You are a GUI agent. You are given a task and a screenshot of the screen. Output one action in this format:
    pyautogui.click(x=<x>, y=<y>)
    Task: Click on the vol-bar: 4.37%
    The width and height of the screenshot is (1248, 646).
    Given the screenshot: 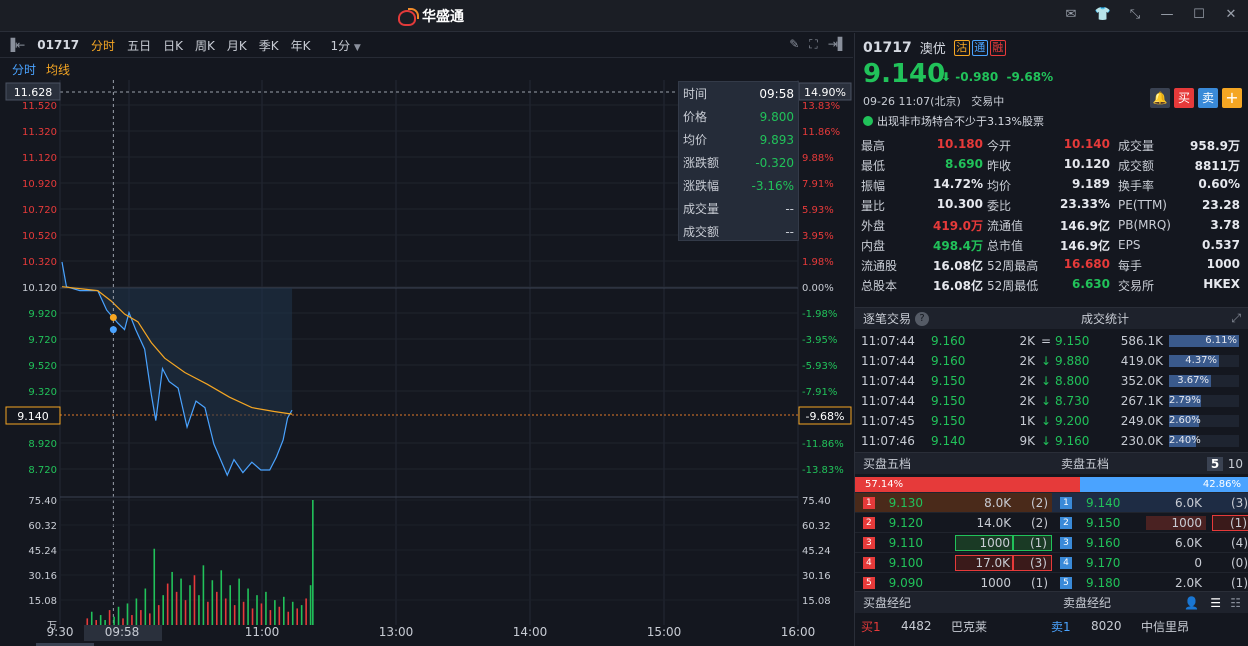 What is the action you would take?
    pyautogui.click(x=1194, y=361)
    